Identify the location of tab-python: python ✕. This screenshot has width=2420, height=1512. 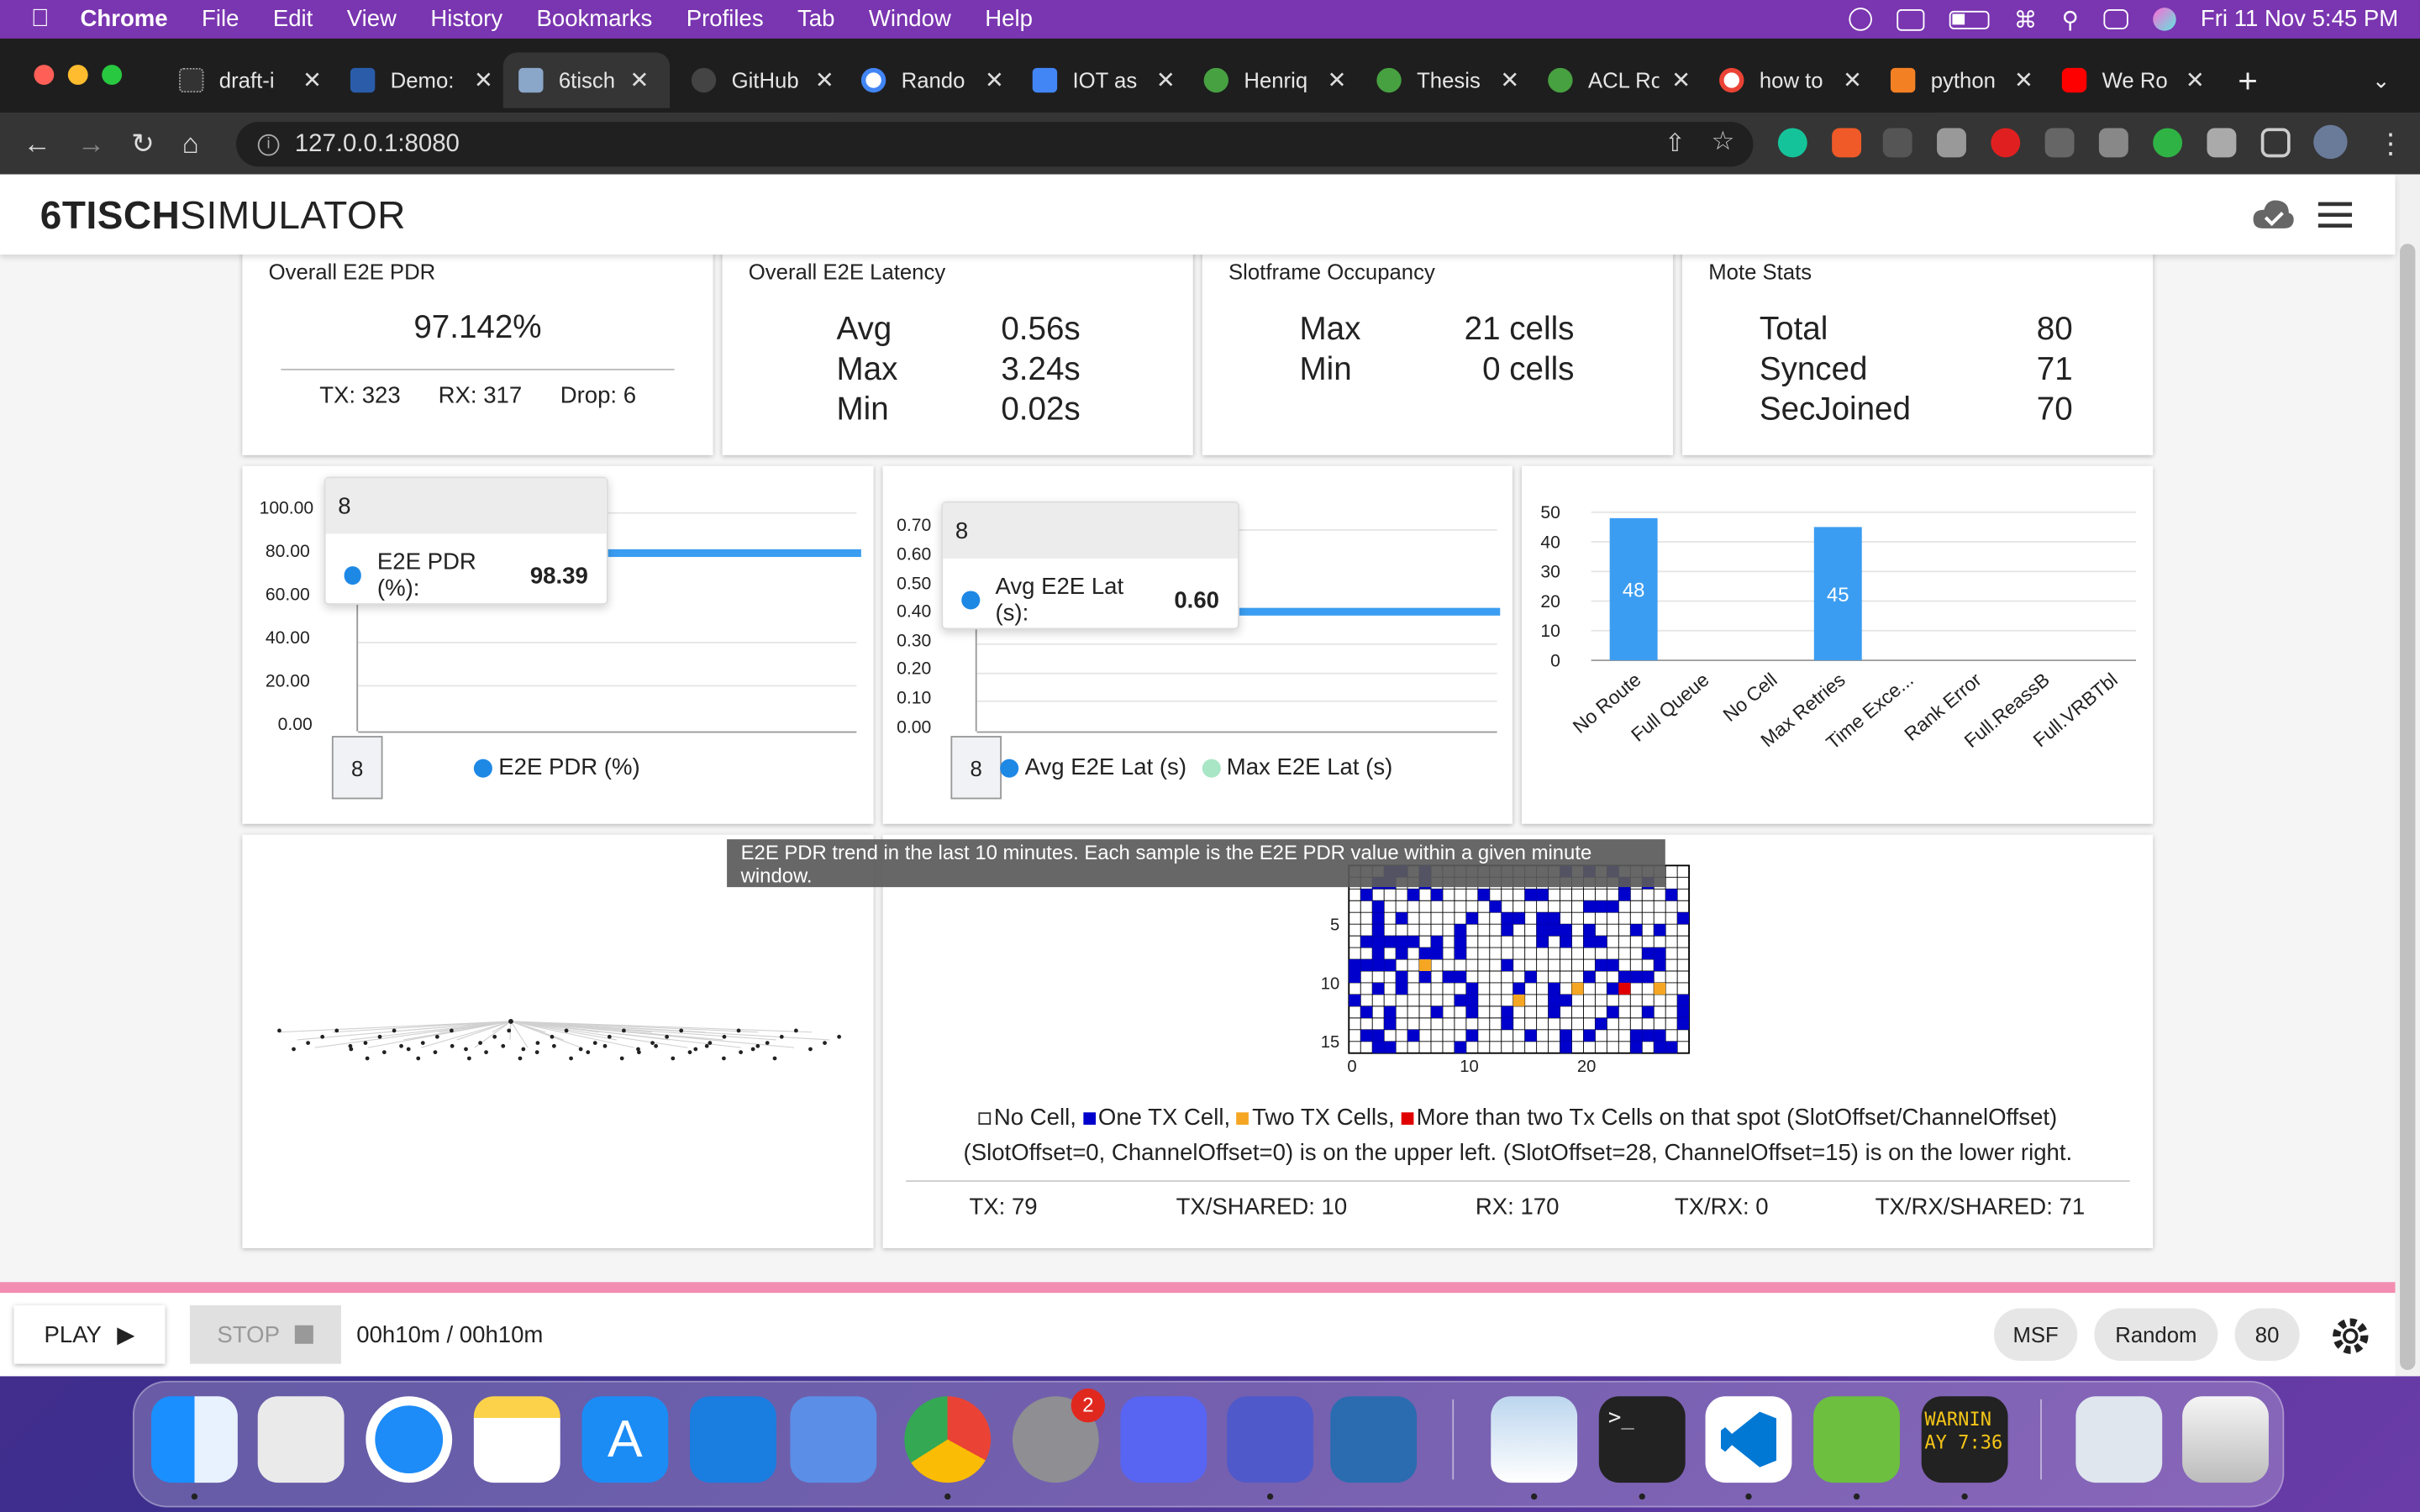
(1962, 80).